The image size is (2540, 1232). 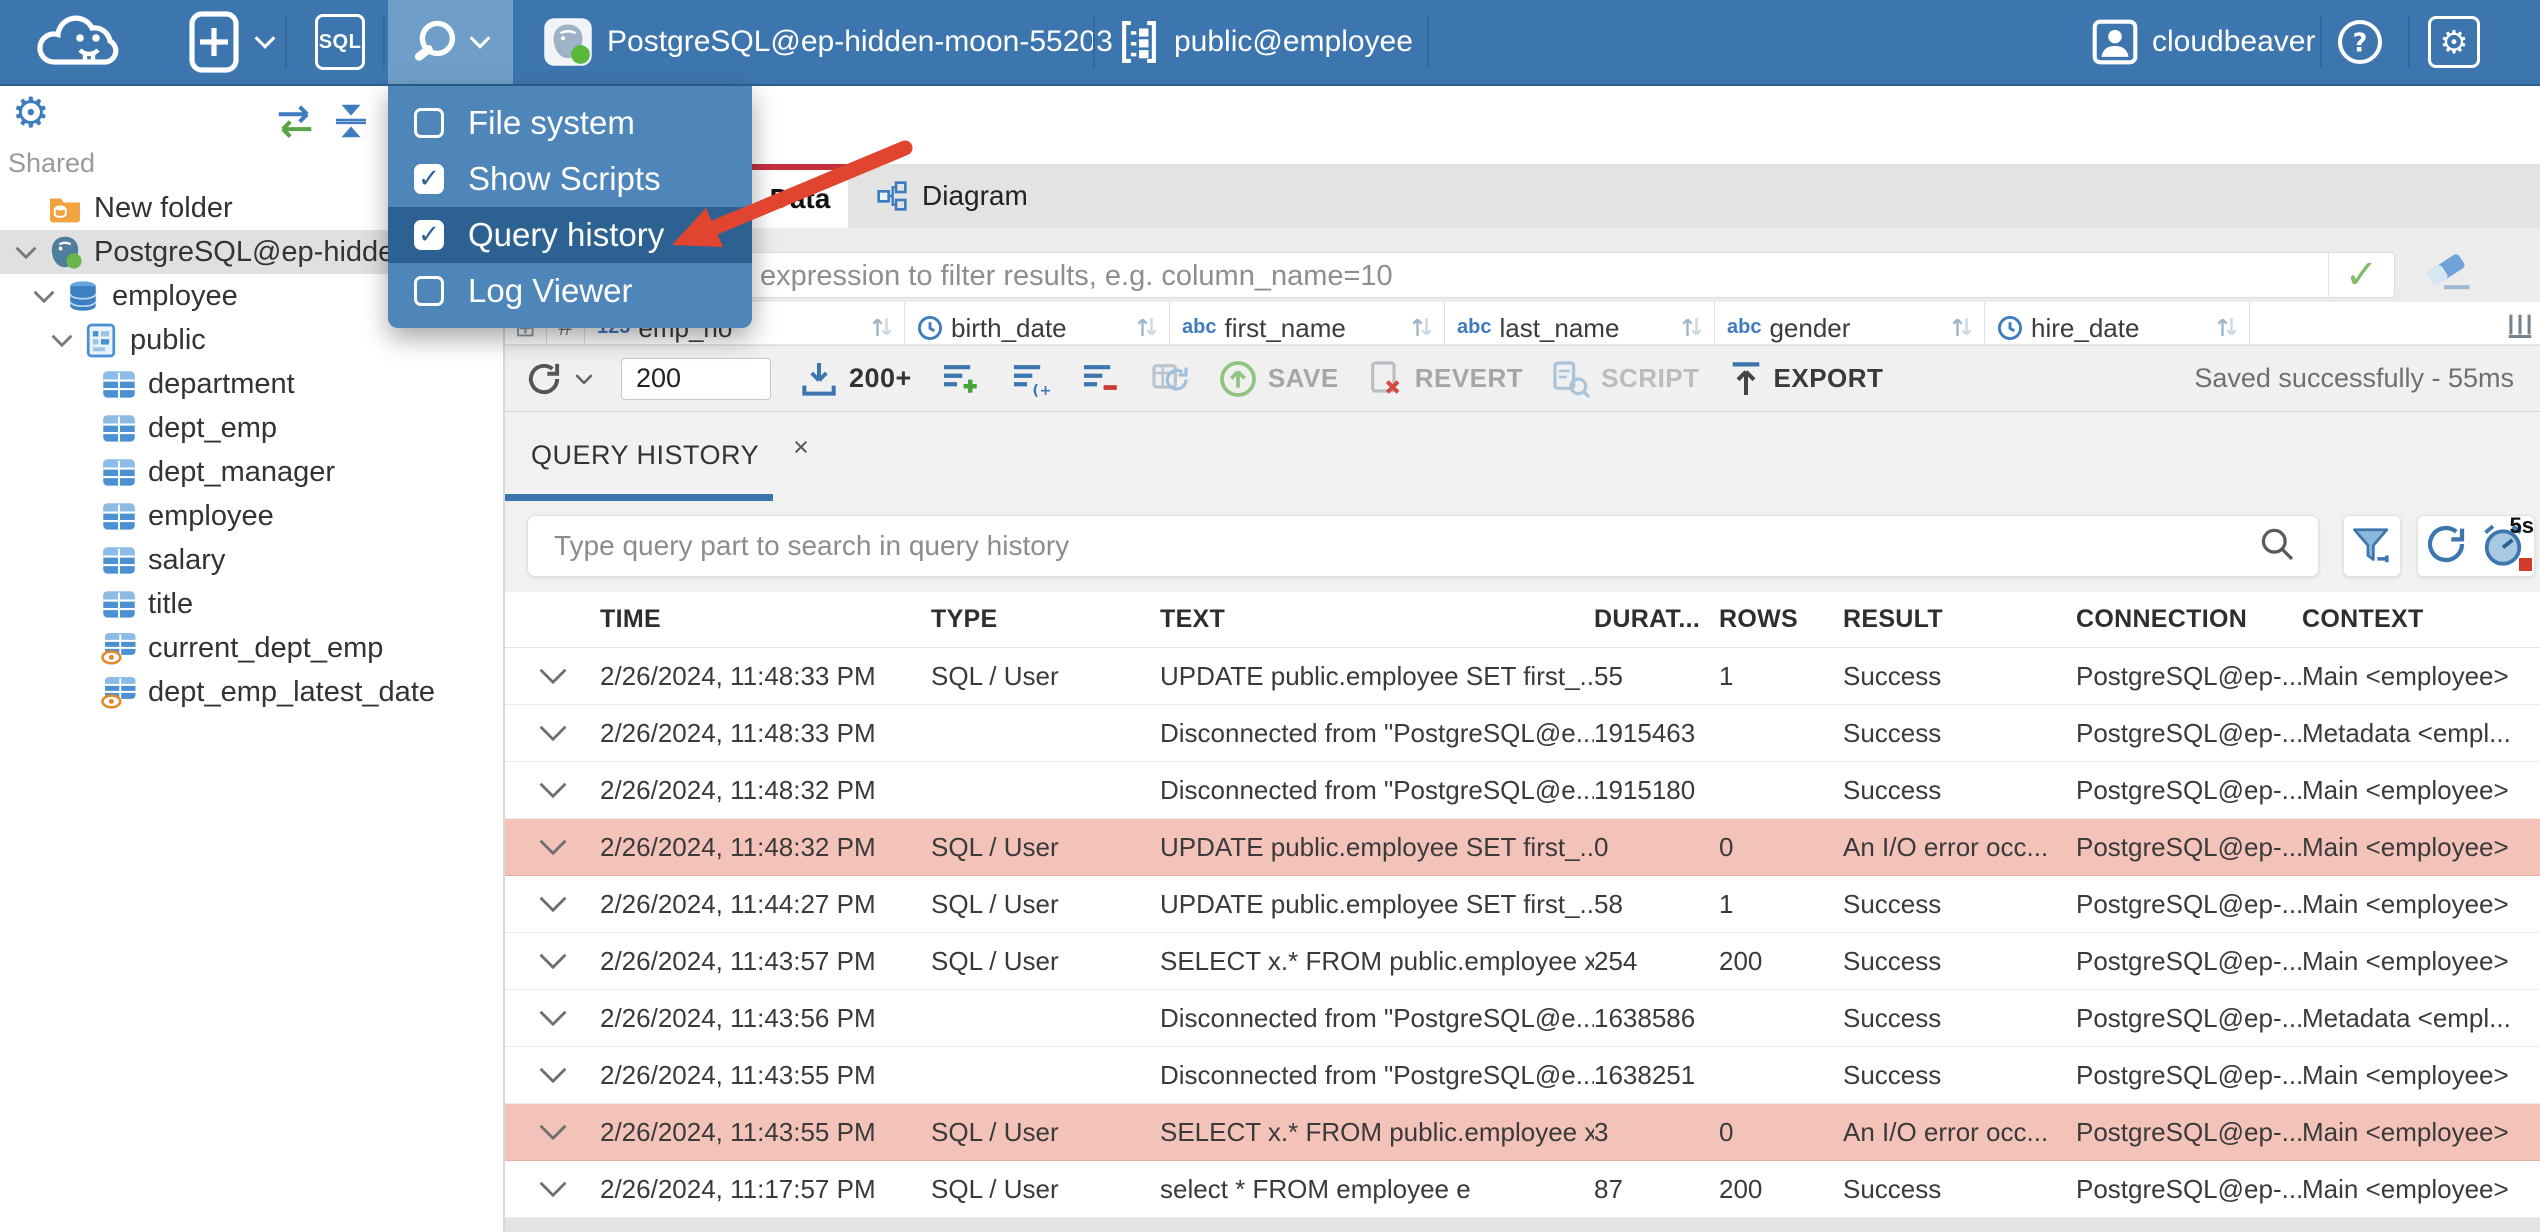 I want to click on history-filter-button, so click(x=2372, y=546).